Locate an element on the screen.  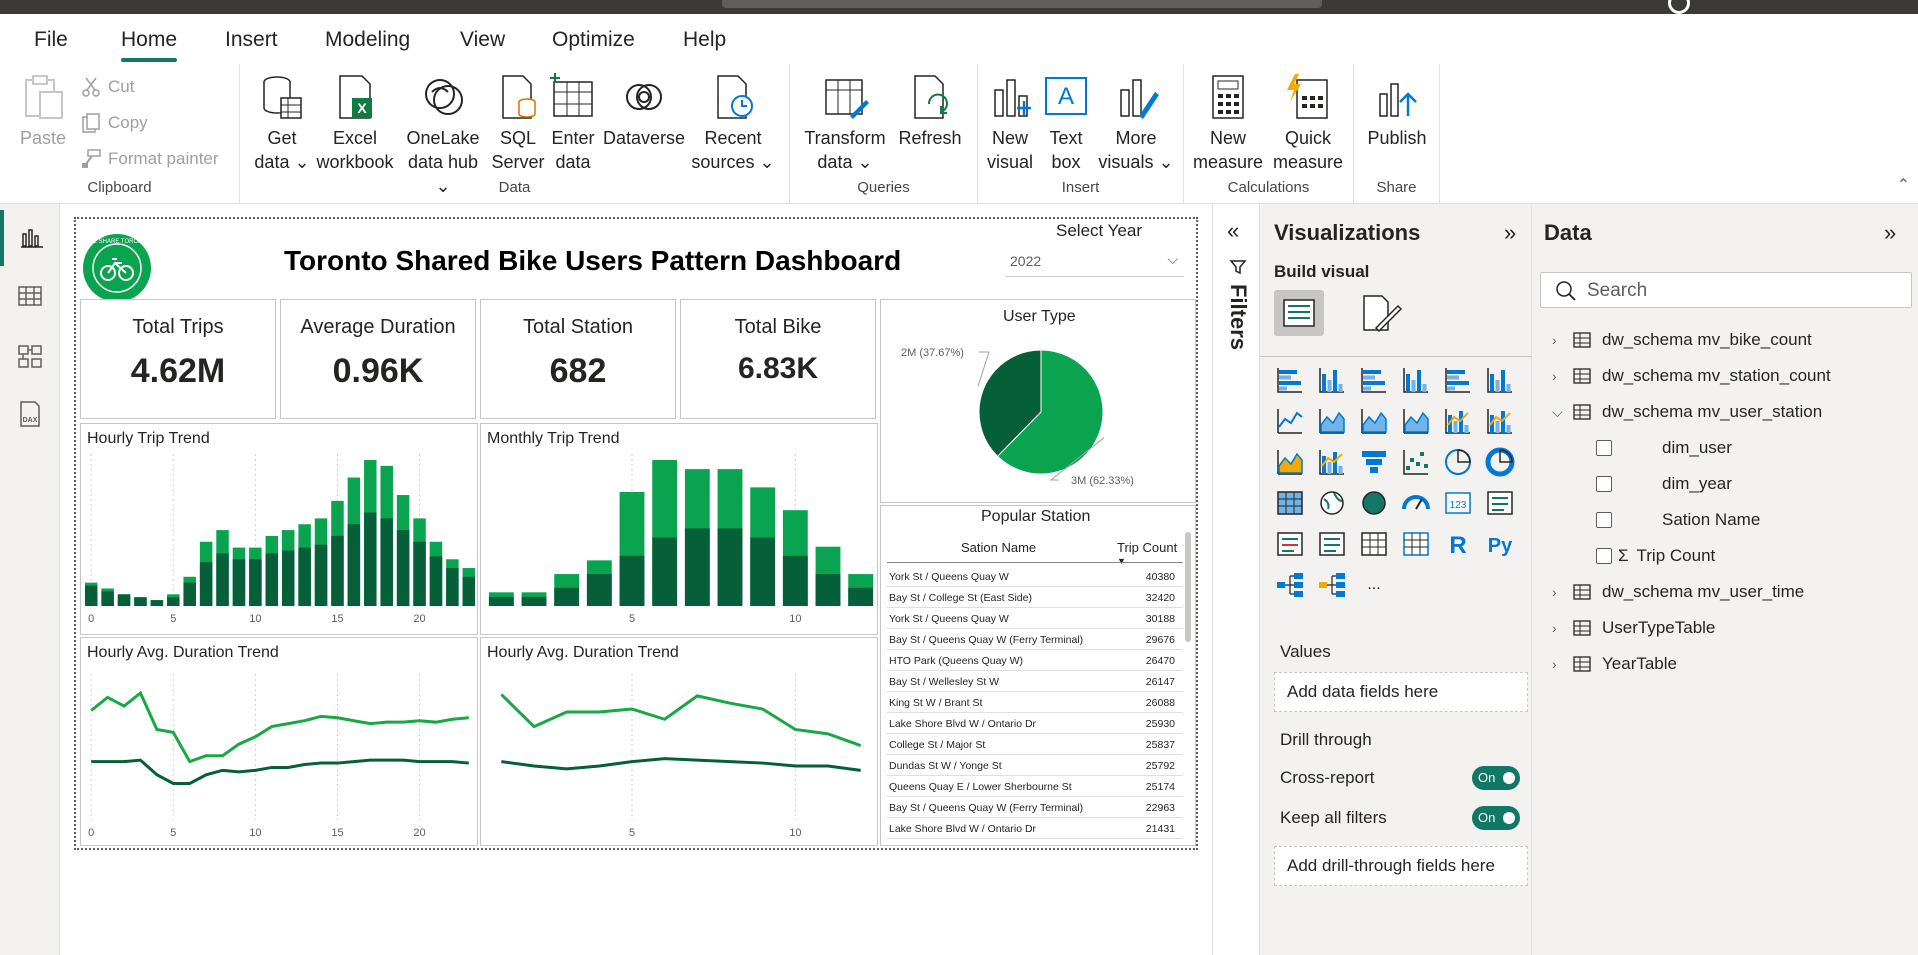
user-type-pie-panel: User Type 2M (37.67%) 3M (62.33%) is located at coordinates (1038, 401).